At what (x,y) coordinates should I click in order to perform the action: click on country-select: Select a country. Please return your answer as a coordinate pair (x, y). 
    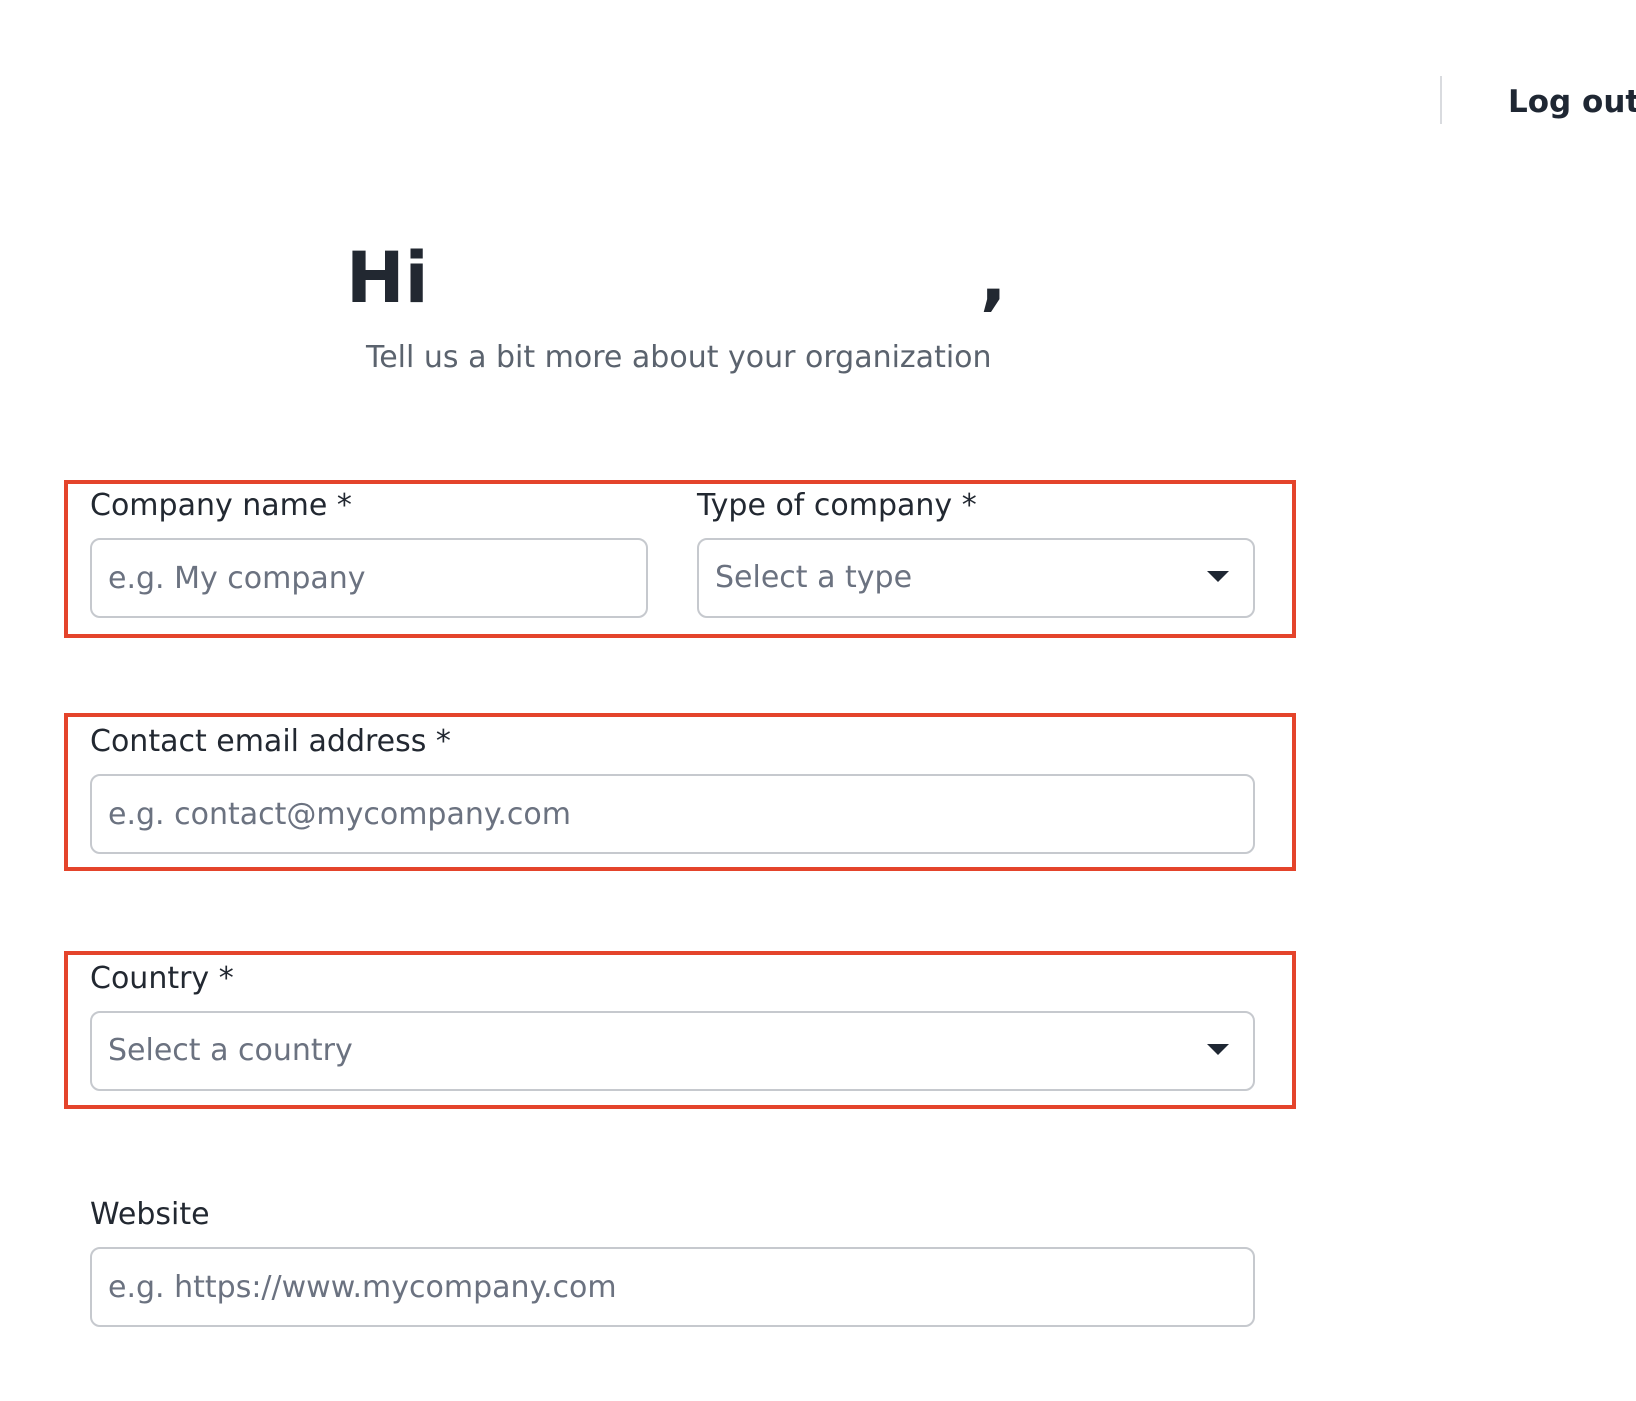
    Looking at the image, I should click on (672, 1051).